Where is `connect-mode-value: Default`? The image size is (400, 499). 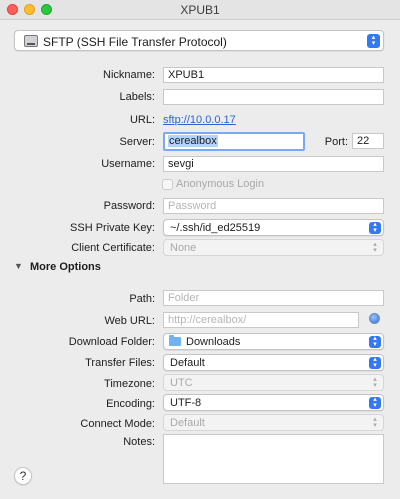 connect-mode-value: Default is located at coordinates (187, 423).